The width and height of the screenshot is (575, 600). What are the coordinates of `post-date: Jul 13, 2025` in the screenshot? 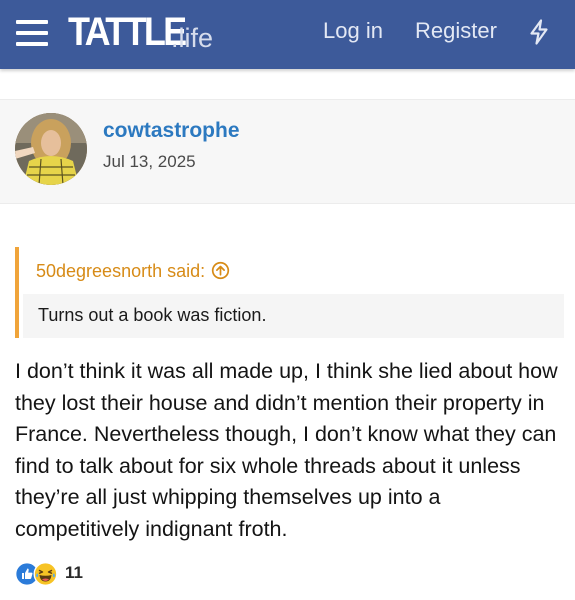 It's located at (149, 162).